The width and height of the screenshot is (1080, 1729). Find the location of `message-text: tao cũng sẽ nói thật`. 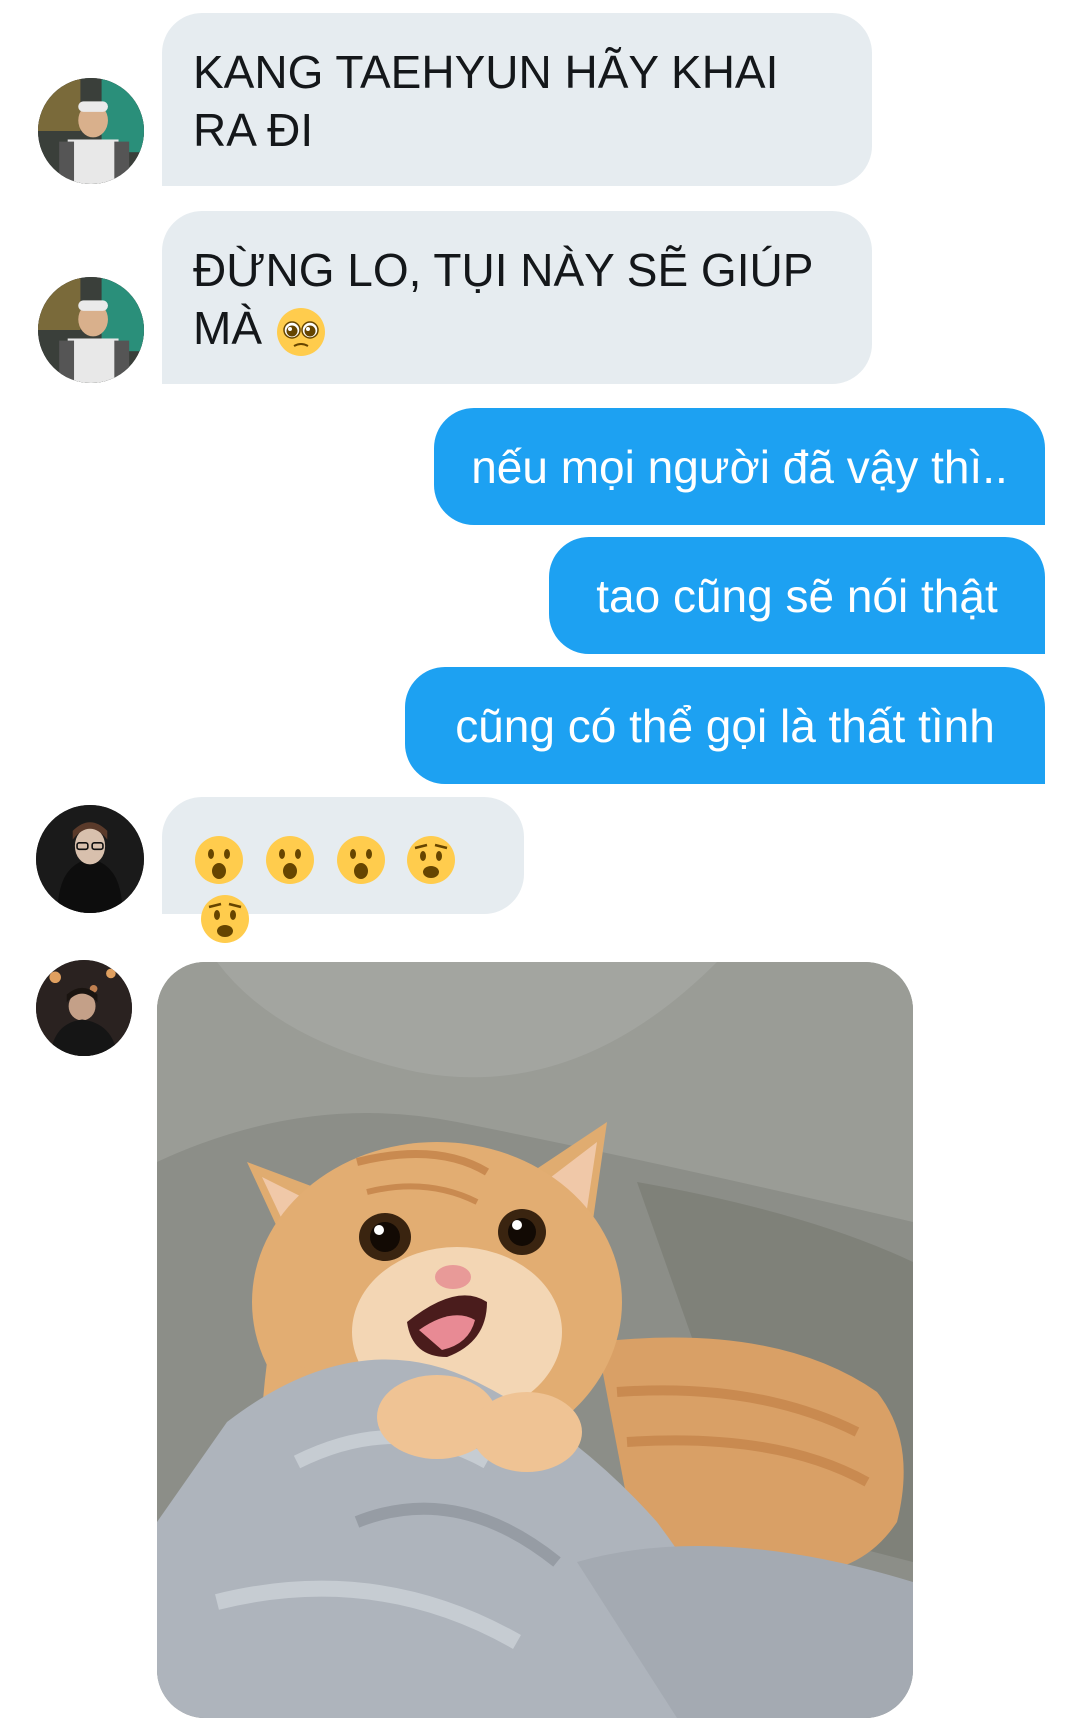

message-text: tao cũng sẽ nói thật is located at coordinates (797, 595).